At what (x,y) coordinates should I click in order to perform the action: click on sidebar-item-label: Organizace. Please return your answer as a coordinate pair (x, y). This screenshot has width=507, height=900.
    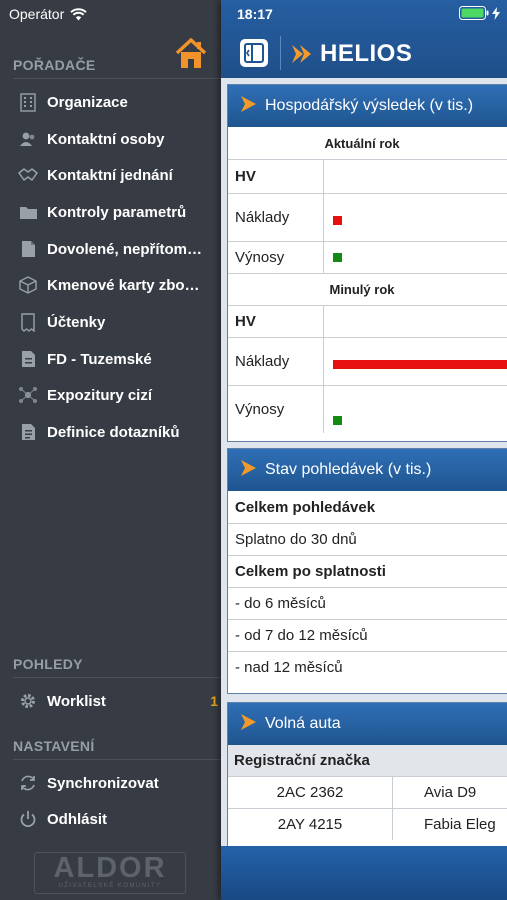
    Looking at the image, I should click on (87, 102).